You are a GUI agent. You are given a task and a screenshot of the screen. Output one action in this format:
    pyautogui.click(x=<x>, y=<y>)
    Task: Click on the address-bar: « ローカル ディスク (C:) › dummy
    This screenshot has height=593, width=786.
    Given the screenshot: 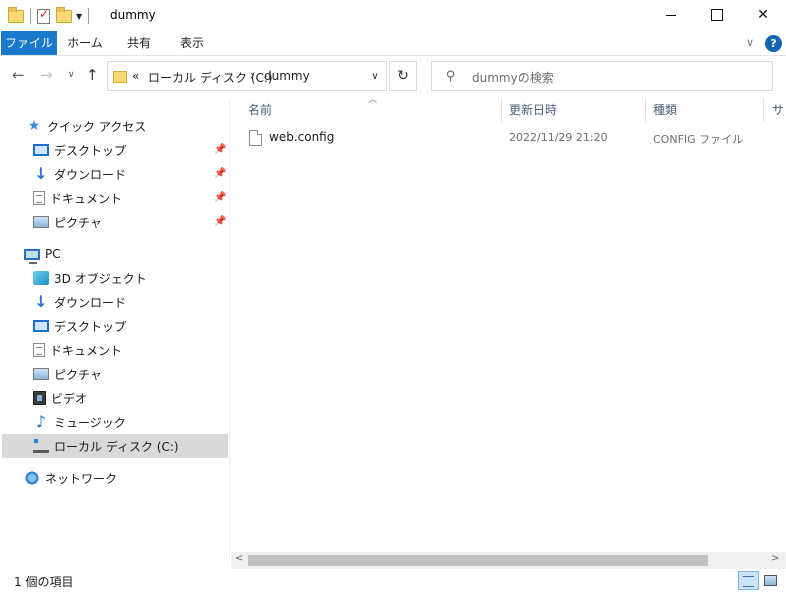 What is the action you would take?
    pyautogui.click(x=247, y=76)
    